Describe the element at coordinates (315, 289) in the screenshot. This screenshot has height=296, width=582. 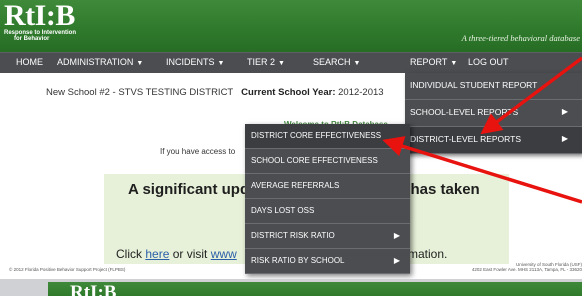
I see `second-screenshot-header: RtI:B` at that location.